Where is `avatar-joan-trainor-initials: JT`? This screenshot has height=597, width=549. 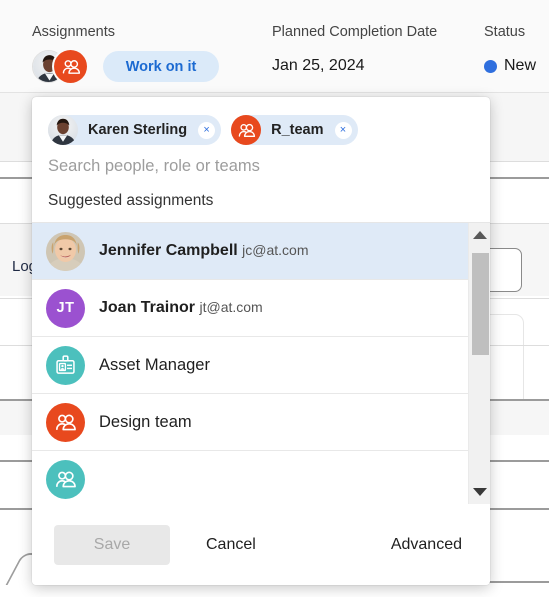 avatar-joan-trainor-initials: JT is located at coordinates (65, 308).